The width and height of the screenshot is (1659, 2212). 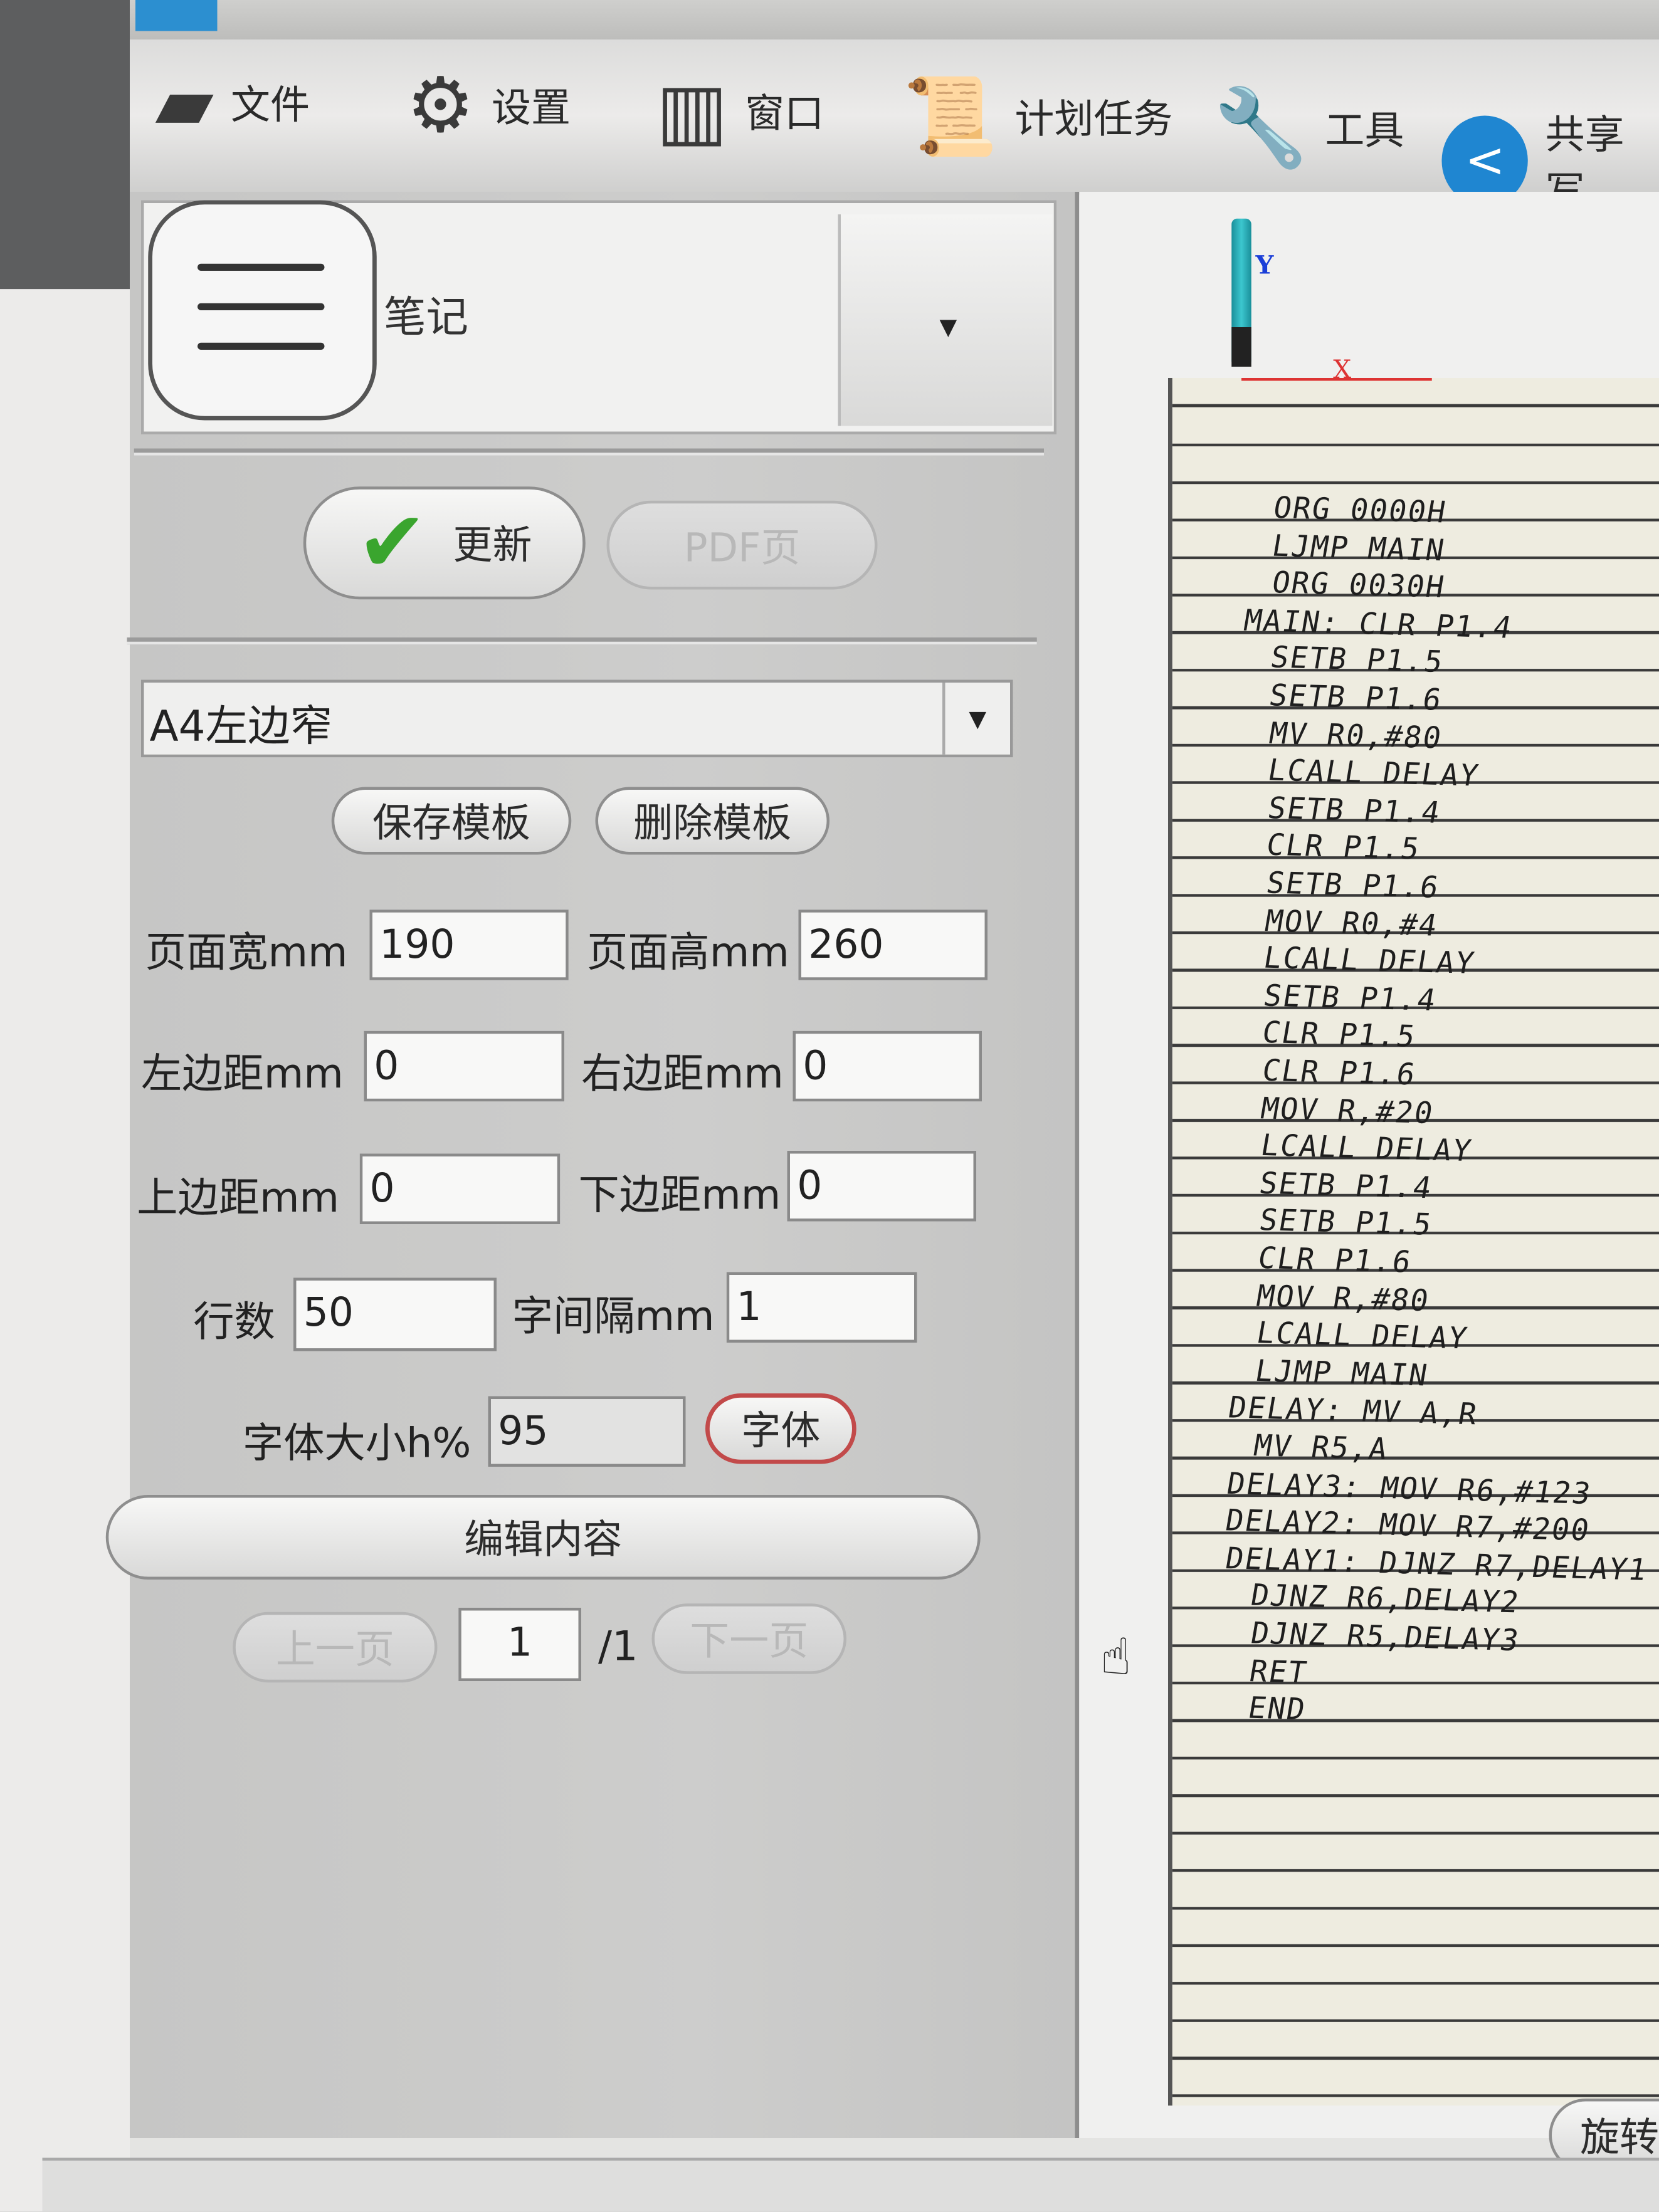 I want to click on handwritten-line: MAIN: CLR P1.4, so click(x=1379, y=624).